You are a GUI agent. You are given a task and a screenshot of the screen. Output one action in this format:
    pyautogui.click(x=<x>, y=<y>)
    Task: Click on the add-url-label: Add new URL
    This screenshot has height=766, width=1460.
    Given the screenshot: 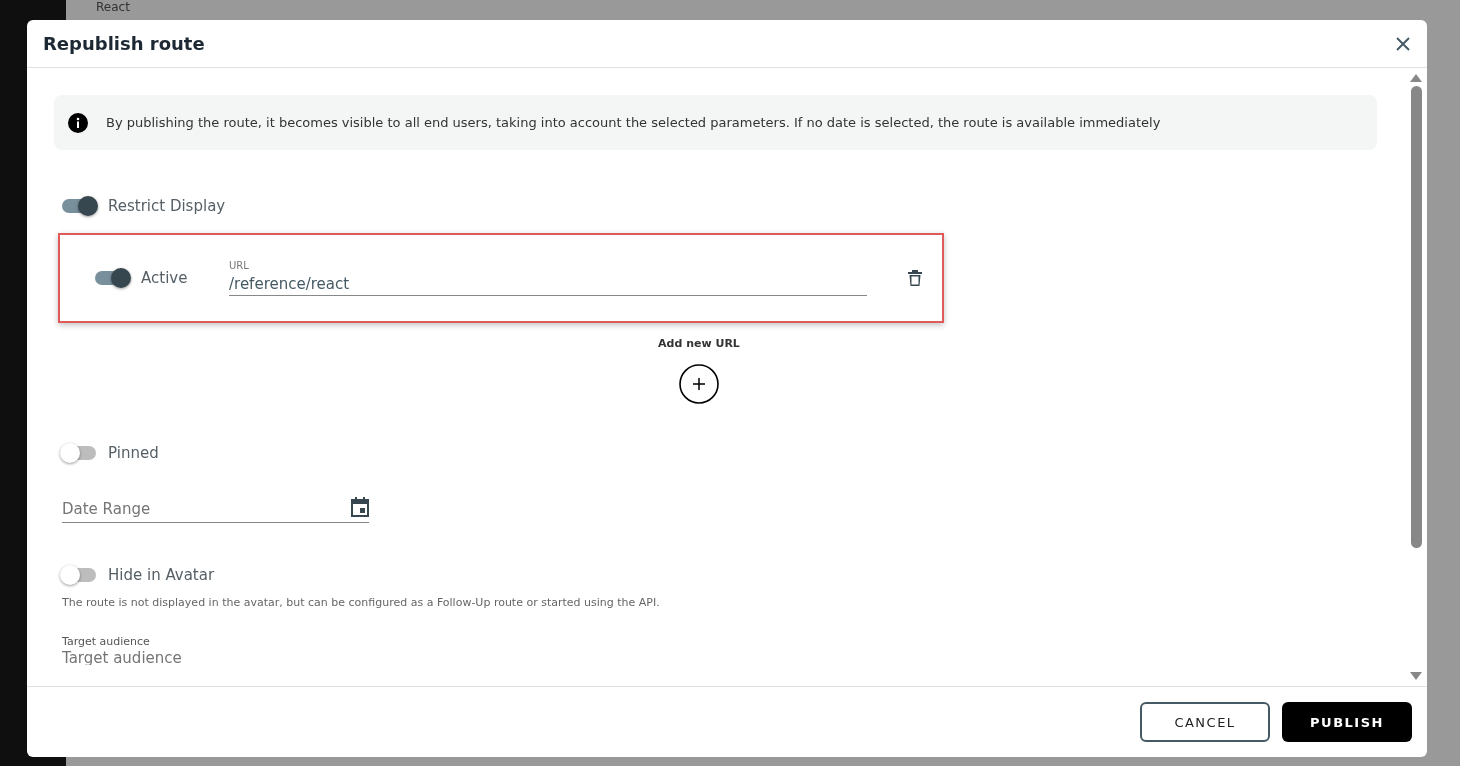 What is the action you would take?
    pyautogui.click(x=699, y=343)
    